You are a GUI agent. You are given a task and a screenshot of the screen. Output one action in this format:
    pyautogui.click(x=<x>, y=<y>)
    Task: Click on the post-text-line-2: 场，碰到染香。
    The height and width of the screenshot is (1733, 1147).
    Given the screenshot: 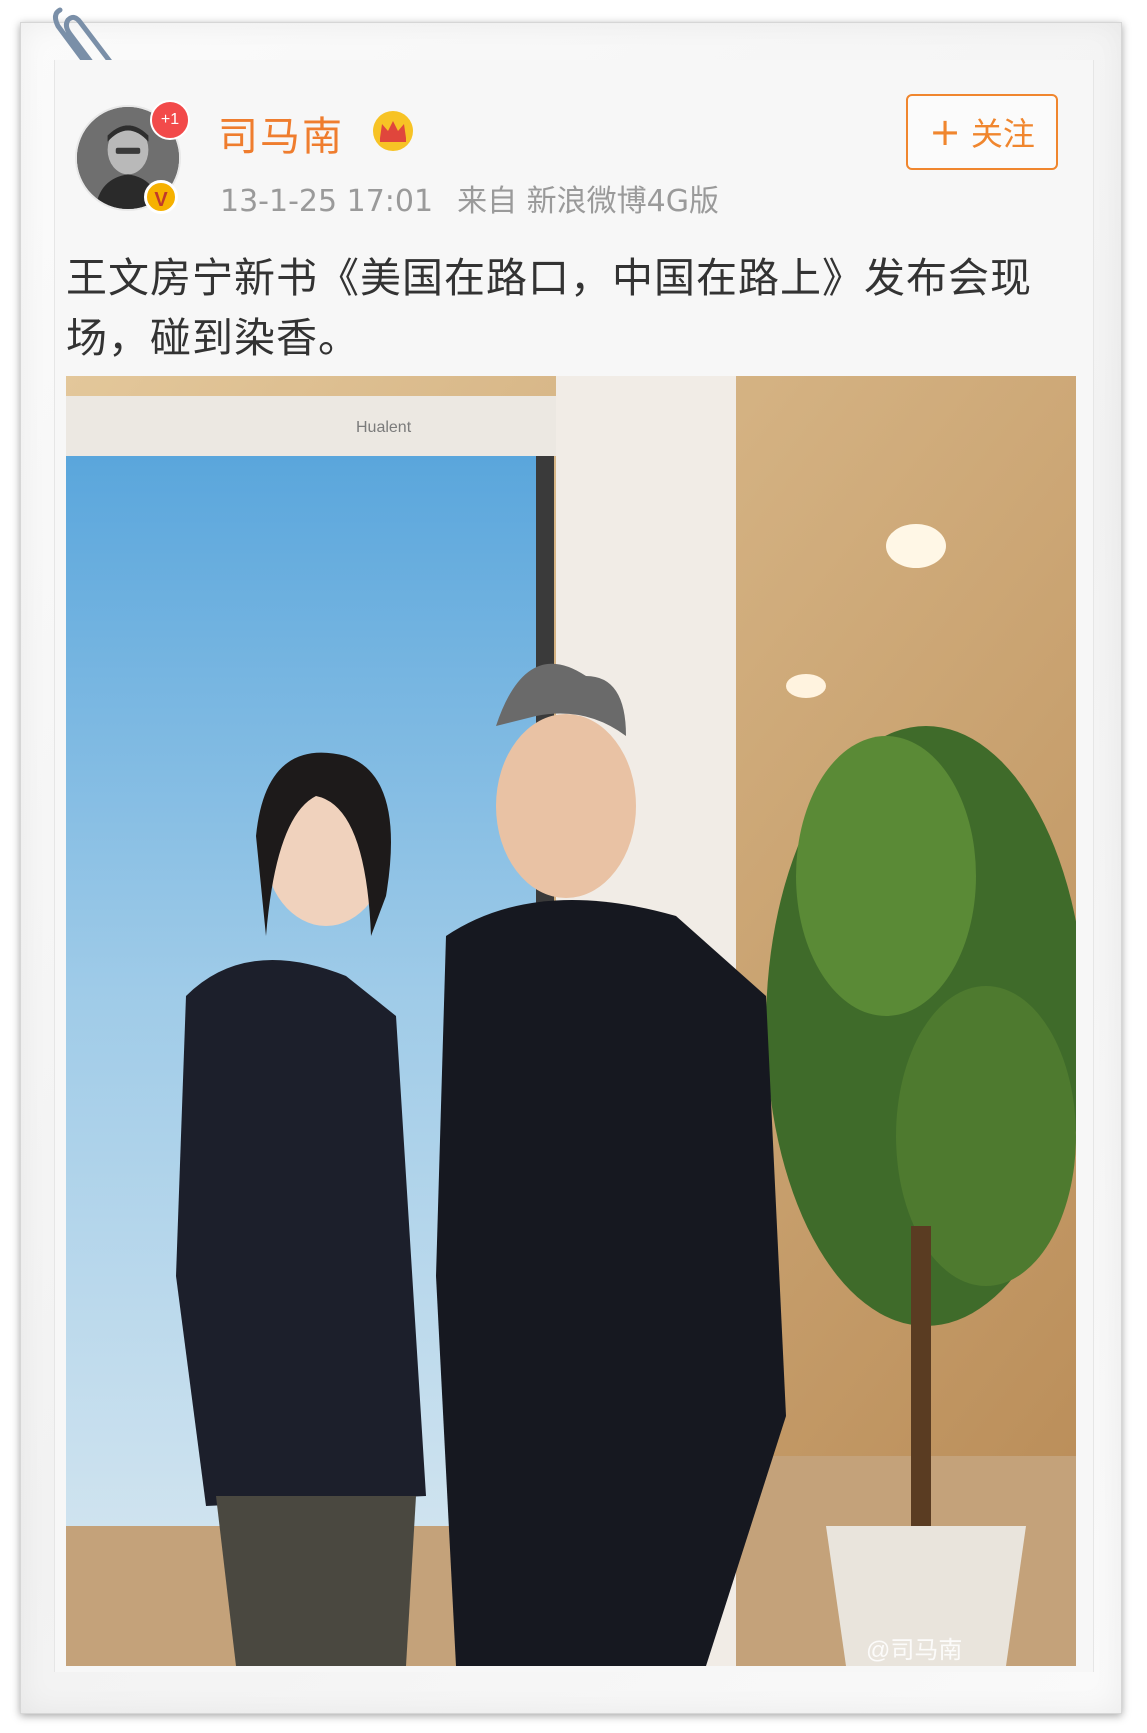 What is the action you would take?
    pyautogui.click(x=213, y=338)
    